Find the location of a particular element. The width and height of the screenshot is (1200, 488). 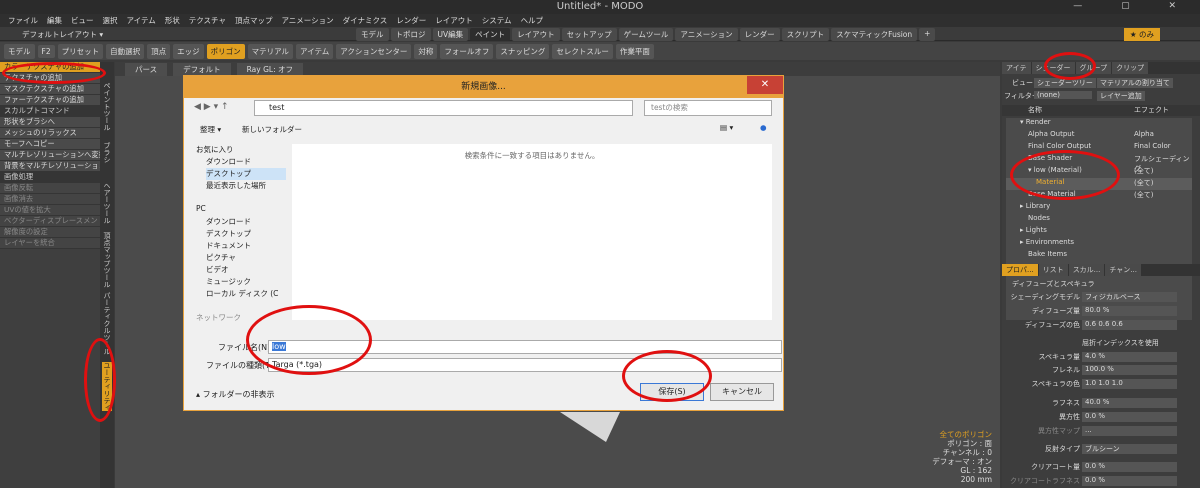

prop-shading-model: シェーディングモデル フィジカルベース is located at coordinates (1101, 297).